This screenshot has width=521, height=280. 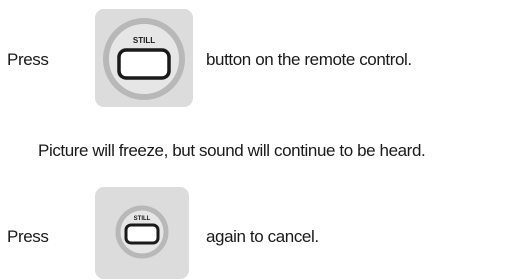 What do you see at coordinates (28, 236) in the screenshot?
I see `step2-press-label: Press` at bounding box center [28, 236].